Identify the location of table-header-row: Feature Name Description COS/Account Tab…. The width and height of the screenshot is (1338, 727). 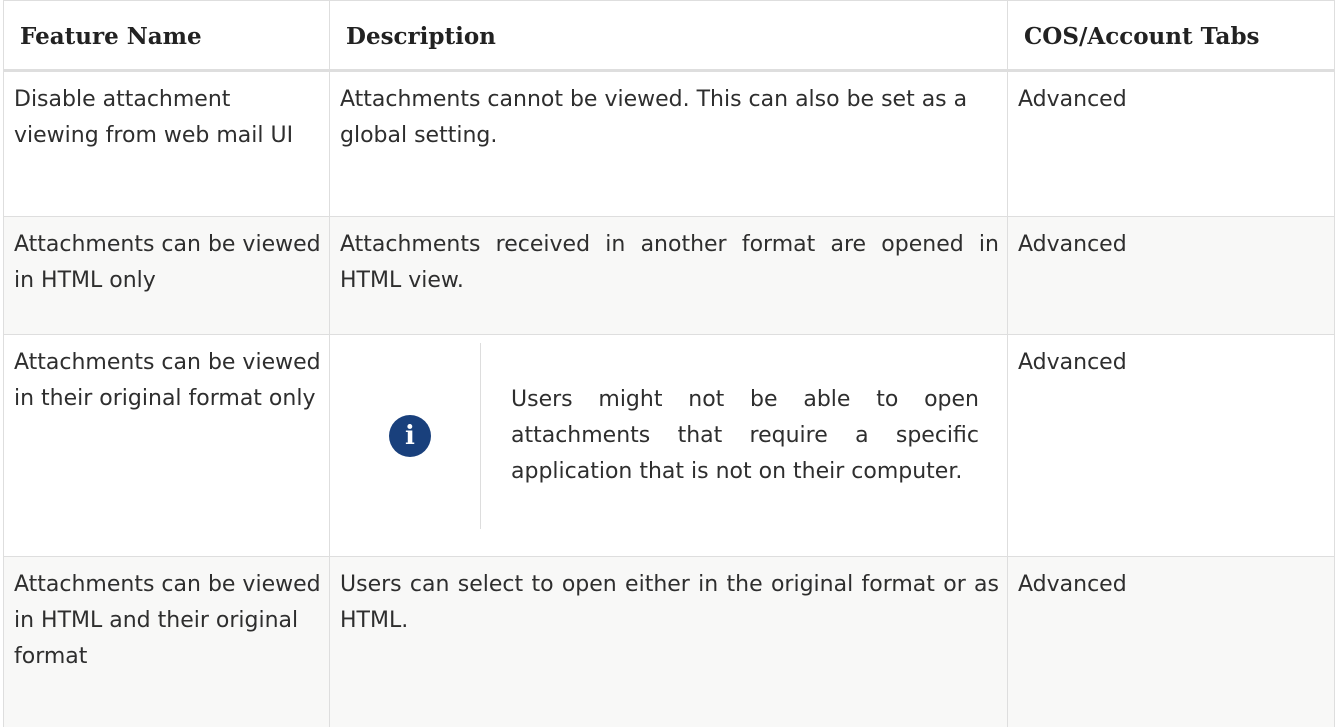
(669, 36).